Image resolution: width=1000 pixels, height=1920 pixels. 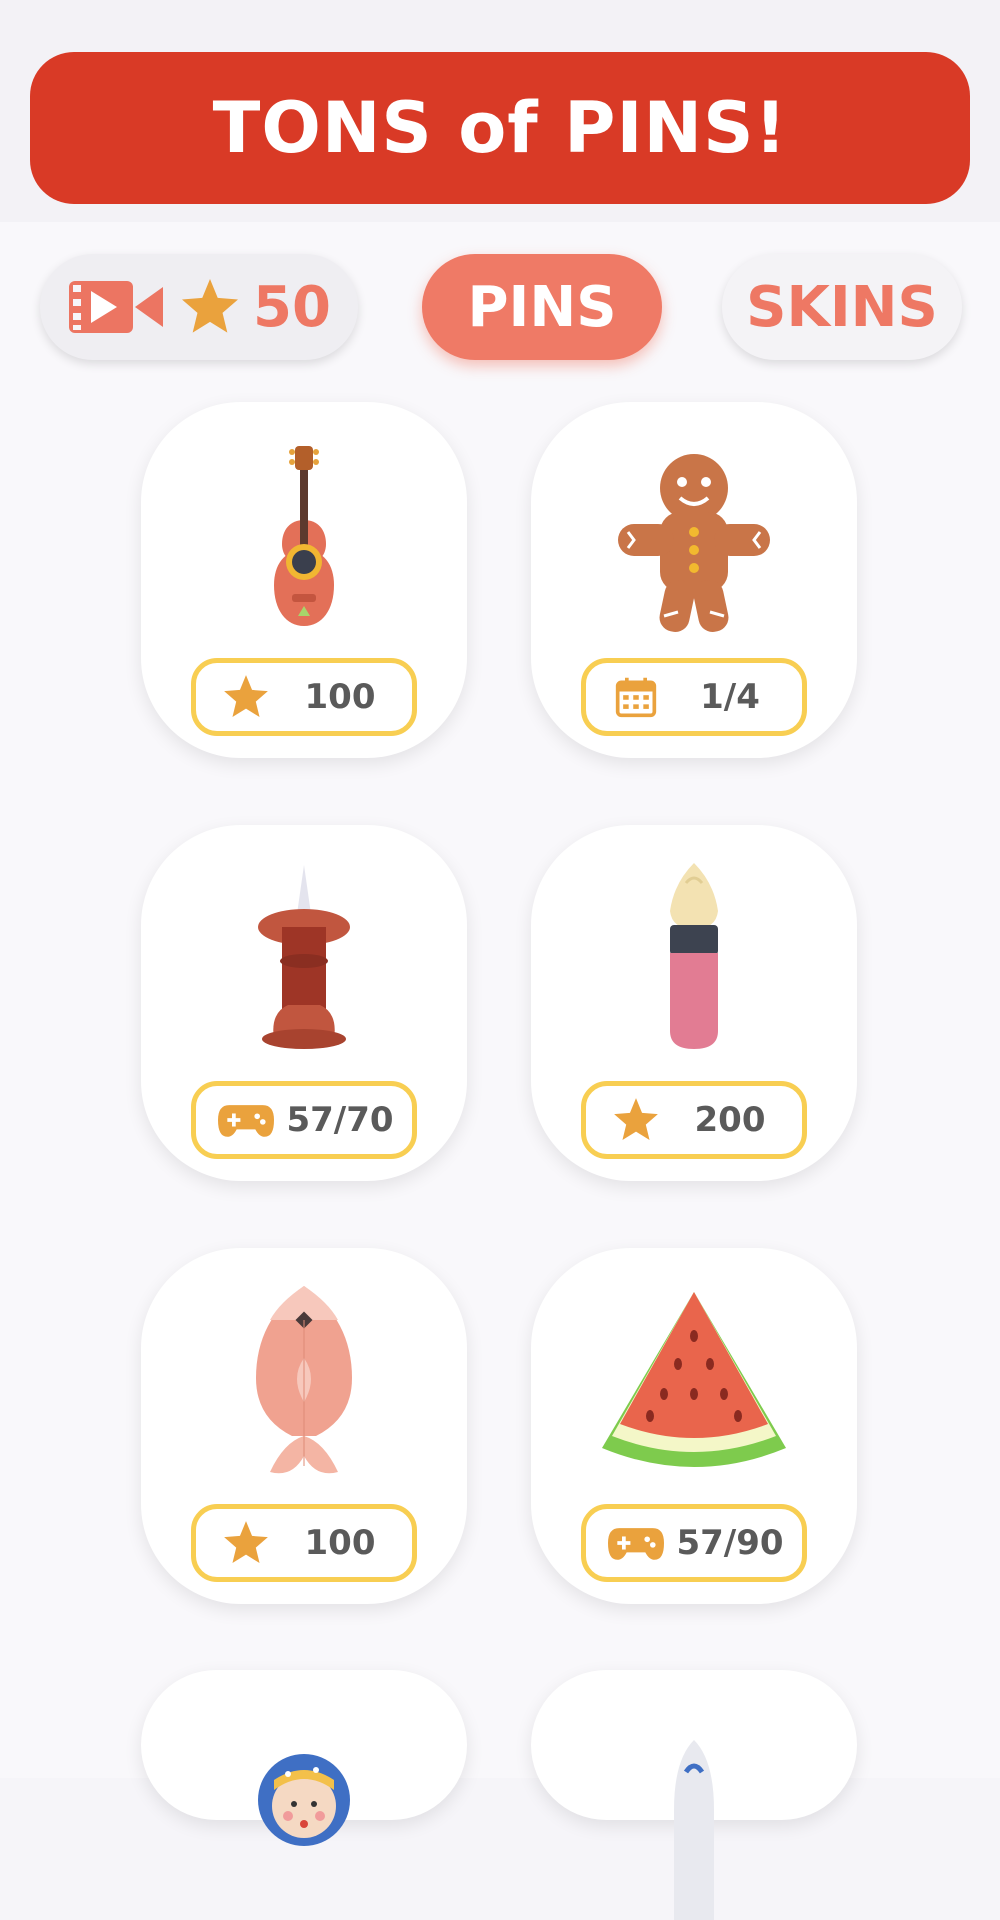 I want to click on watermelon-icon, so click(x=694, y=1379).